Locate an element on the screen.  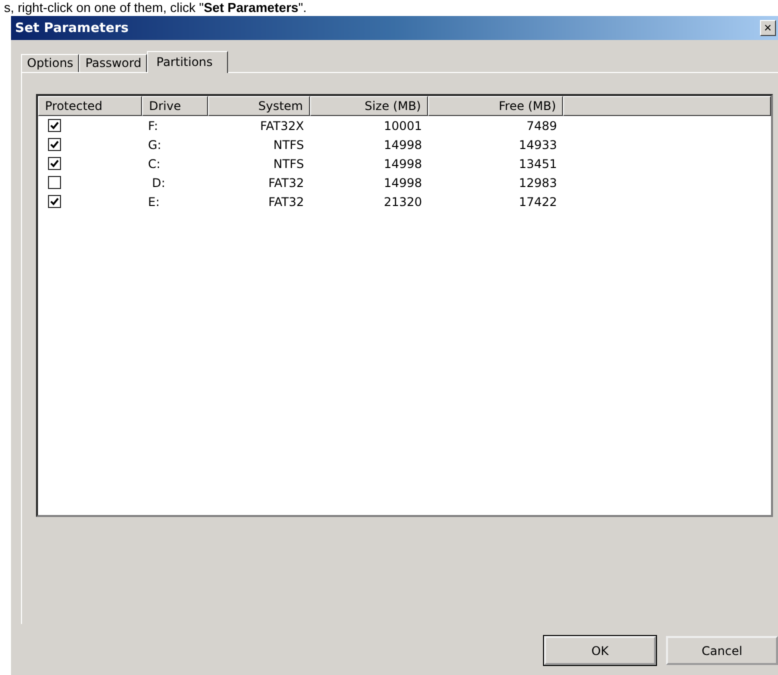
table-cell: 14933 is located at coordinates (537, 145).